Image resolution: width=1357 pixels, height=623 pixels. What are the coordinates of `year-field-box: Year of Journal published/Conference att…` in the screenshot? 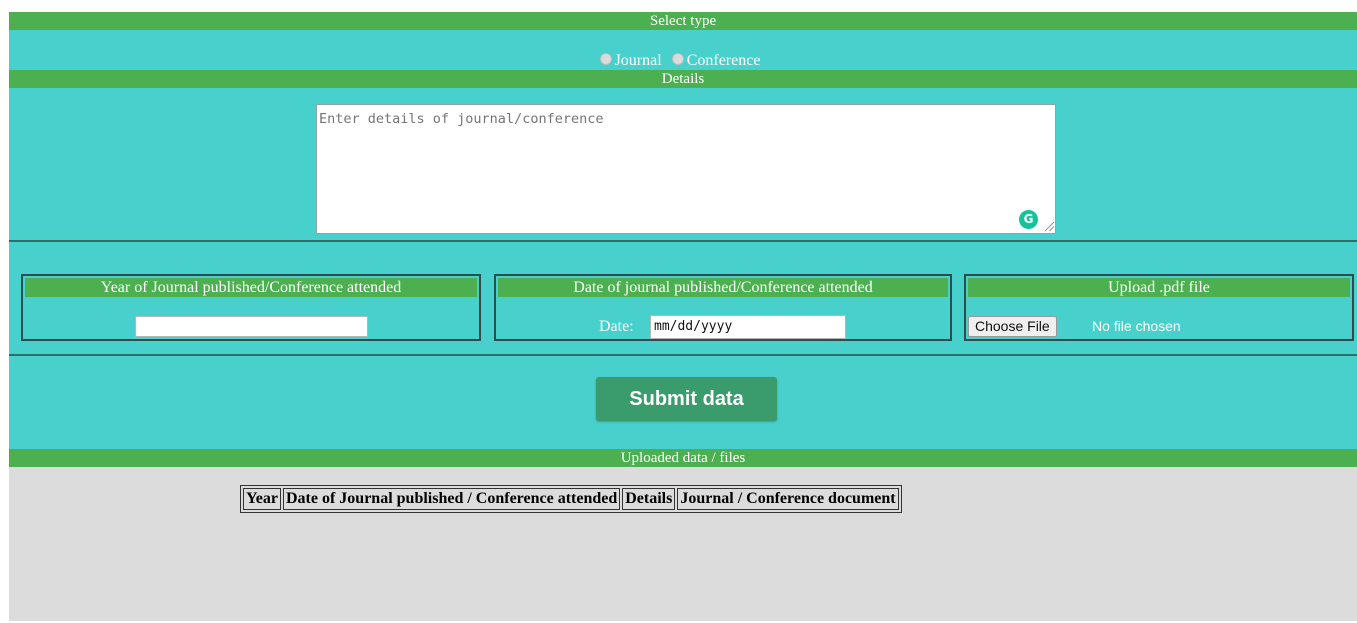 It's located at (251, 307).